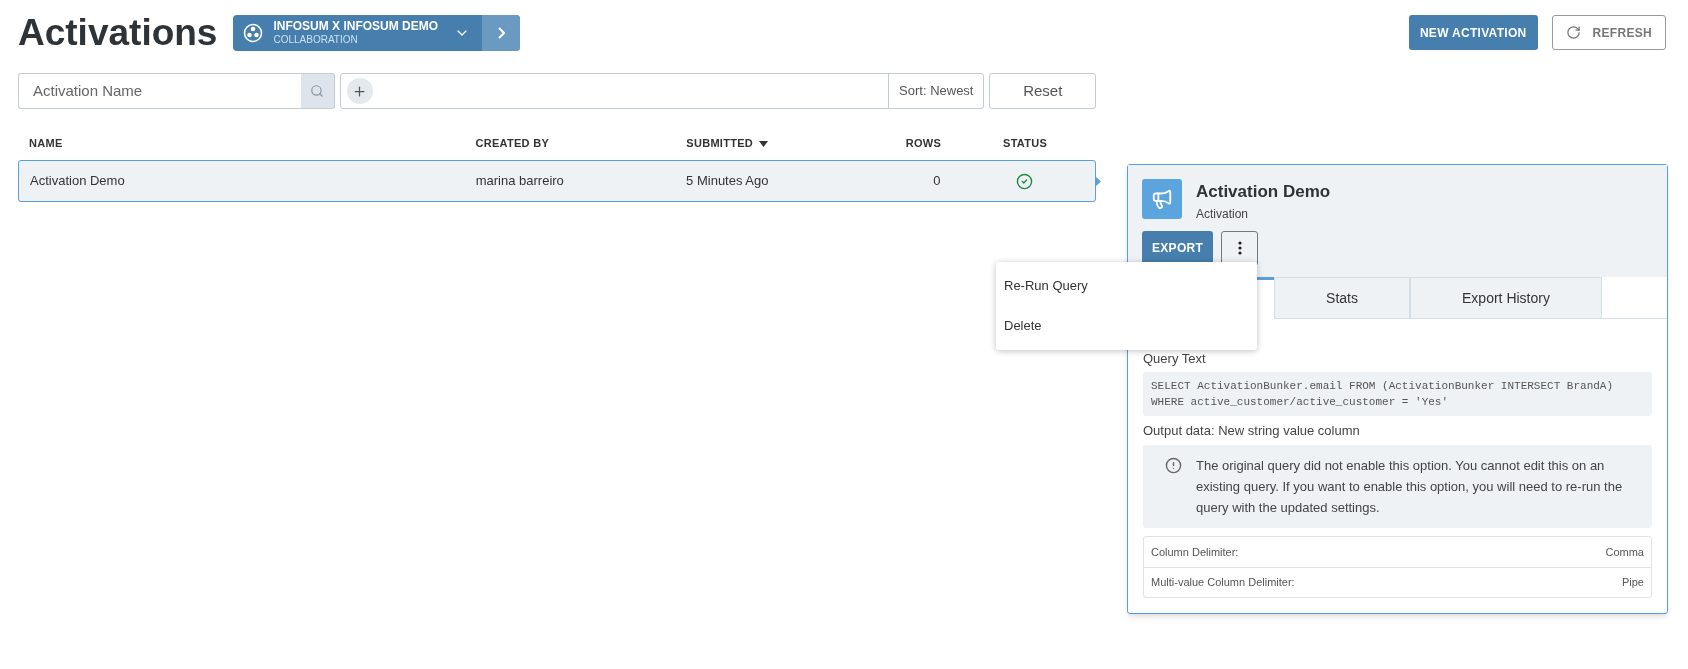 The height and width of the screenshot is (669, 1688). What do you see at coordinates (936, 181) in the screenshot?
I see `table-cell-text: 0` at bounding box center [936, 181].